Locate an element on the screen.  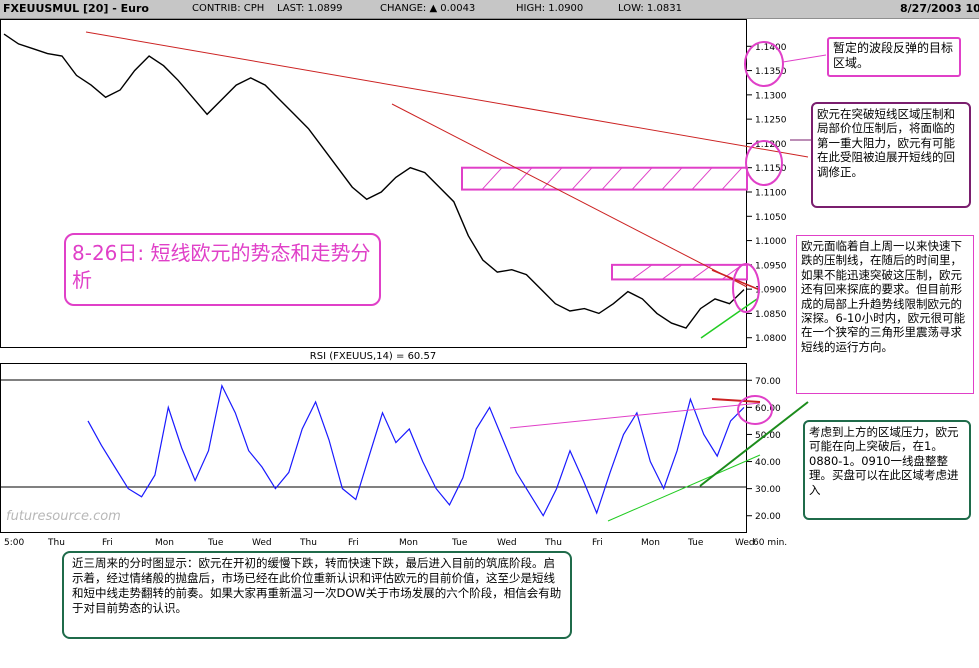
rsi-upper-trendline is located at coordinates (635, 415).